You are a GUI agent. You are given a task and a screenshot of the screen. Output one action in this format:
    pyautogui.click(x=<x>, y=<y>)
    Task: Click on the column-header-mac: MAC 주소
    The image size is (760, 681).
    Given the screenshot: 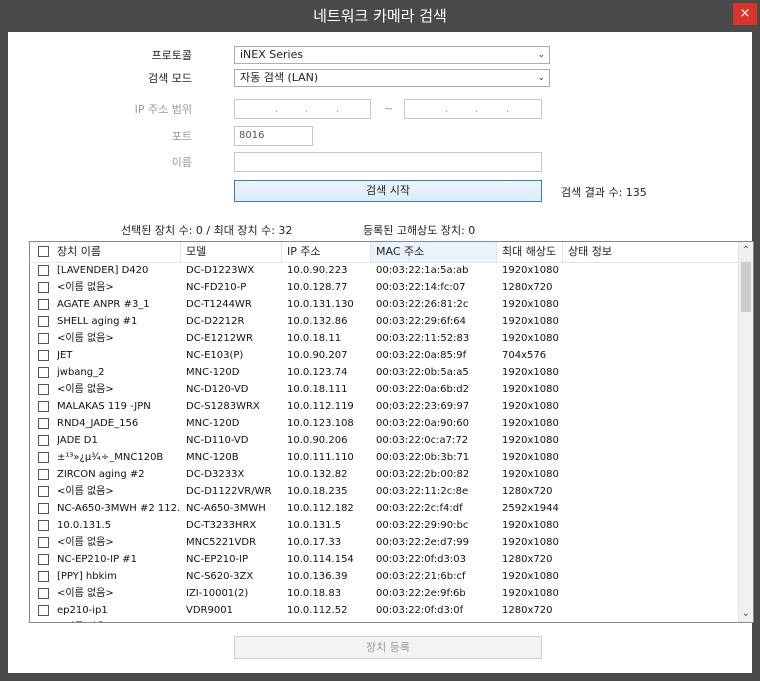 What is the action you would take?
    pyautogui.click(x=434, y=252)
    